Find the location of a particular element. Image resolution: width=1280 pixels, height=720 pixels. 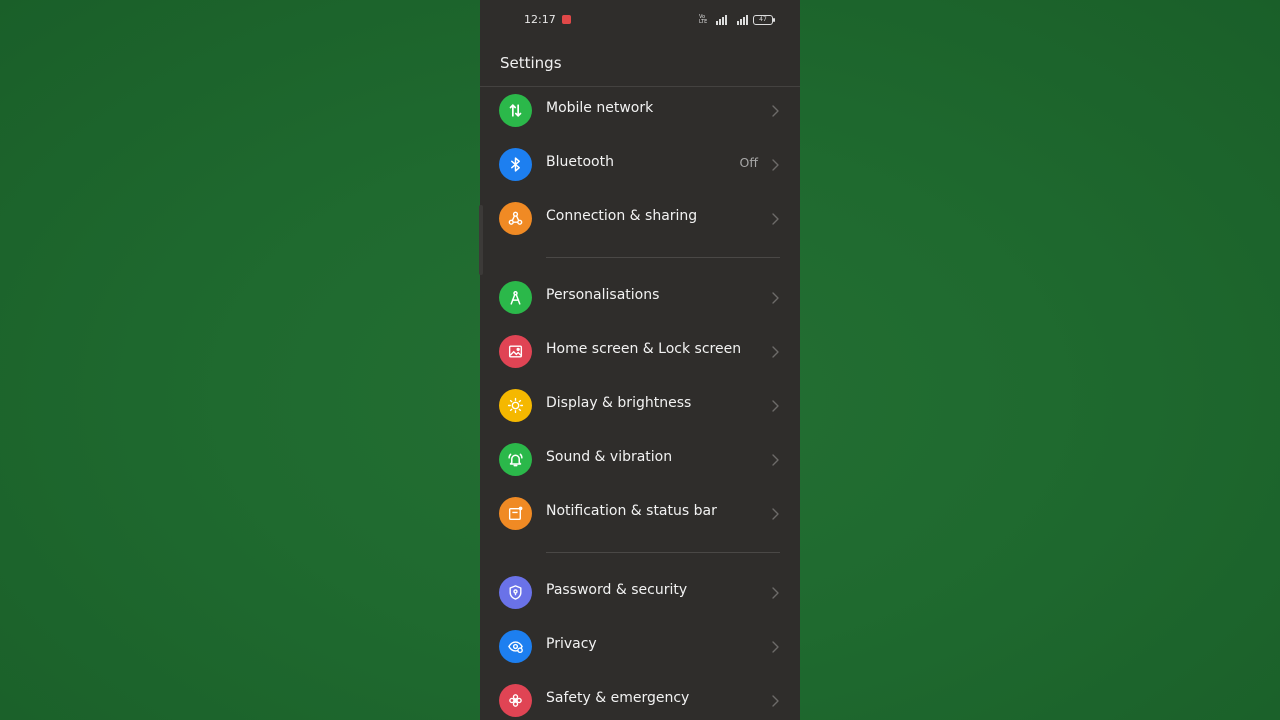

settings-item-label: Sound & vibration is located at coordinates (609, 457).